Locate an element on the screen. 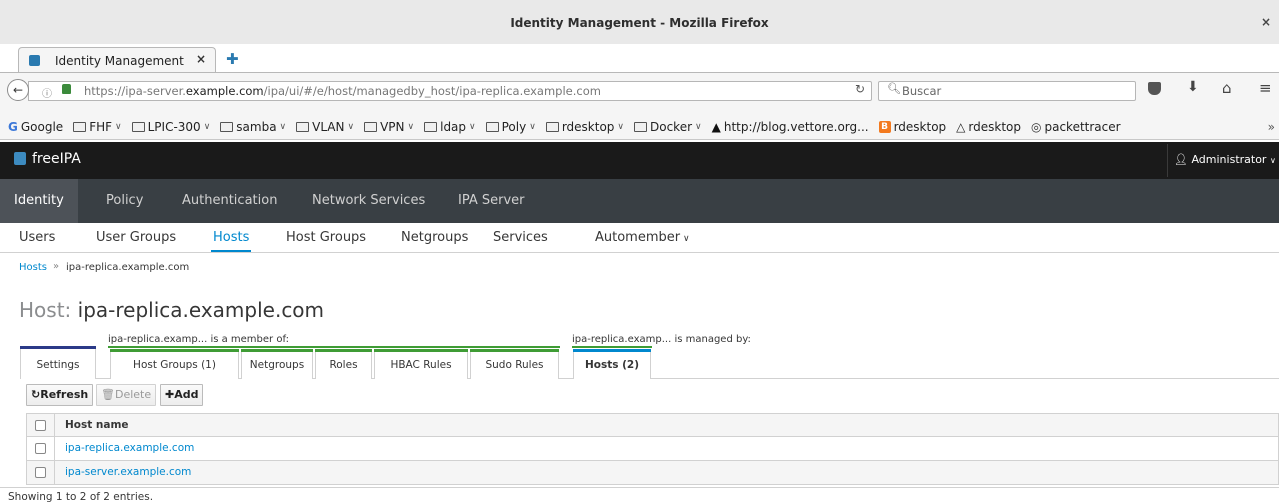  bookmark-item: Poly ∨ is located at coordinates (510, 127).